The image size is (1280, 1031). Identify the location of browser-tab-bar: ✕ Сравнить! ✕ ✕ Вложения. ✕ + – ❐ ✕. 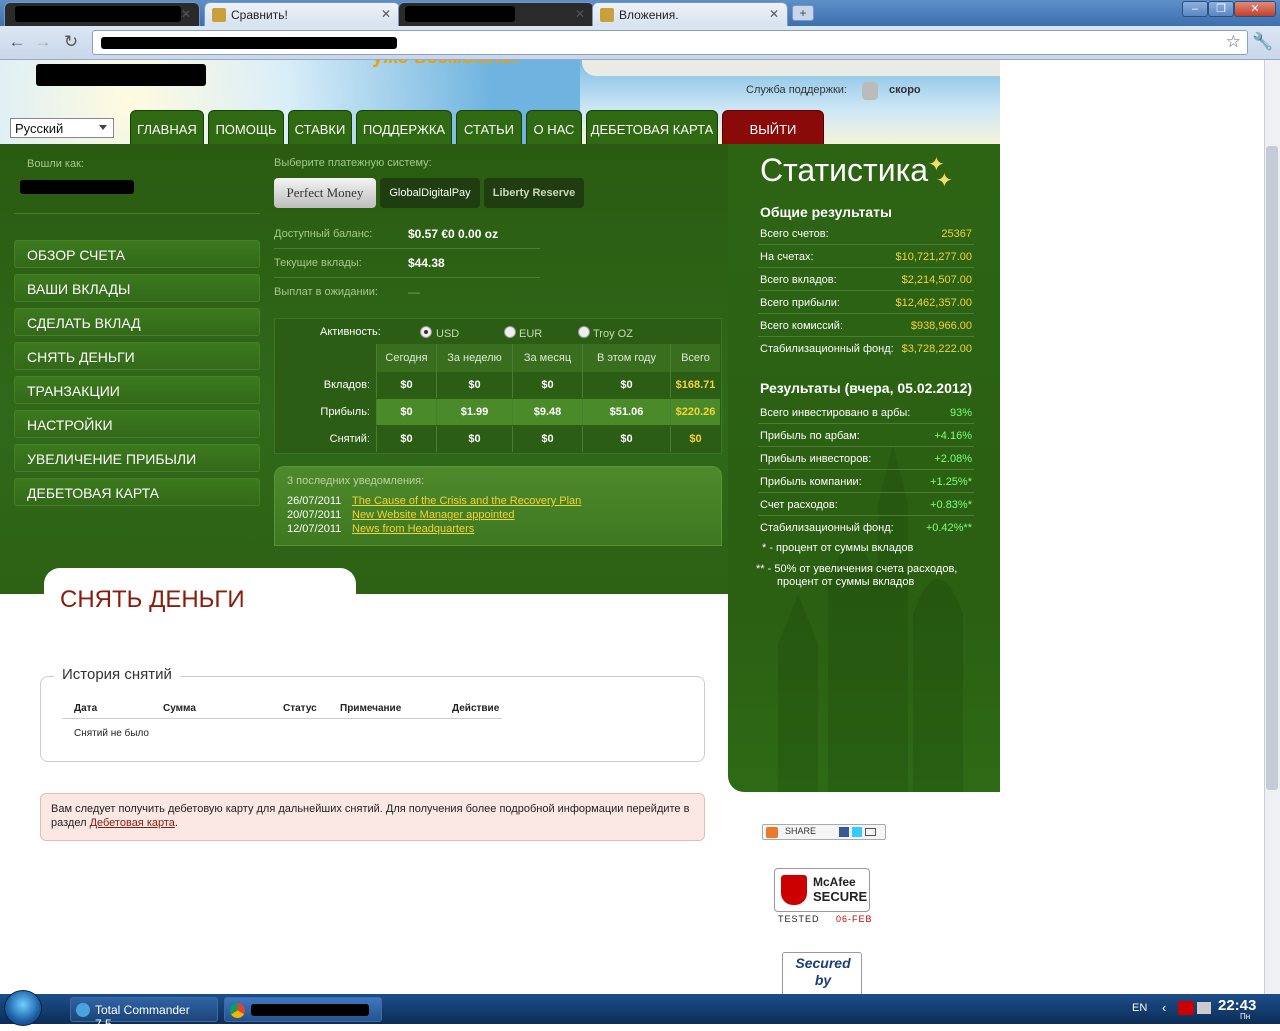
(640, 13).